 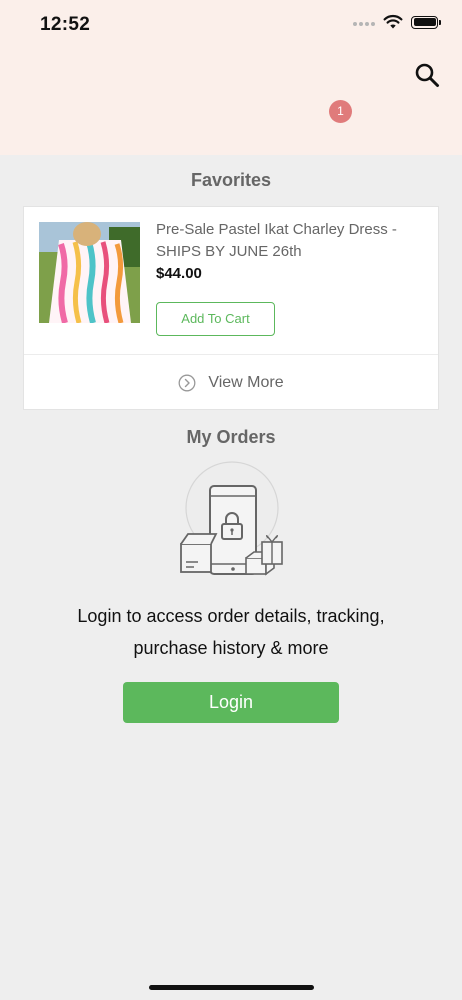 What do you see at coordinates (231, 987) in the screenshot?
I see `home-indicator` at bounding box center [231, 987].